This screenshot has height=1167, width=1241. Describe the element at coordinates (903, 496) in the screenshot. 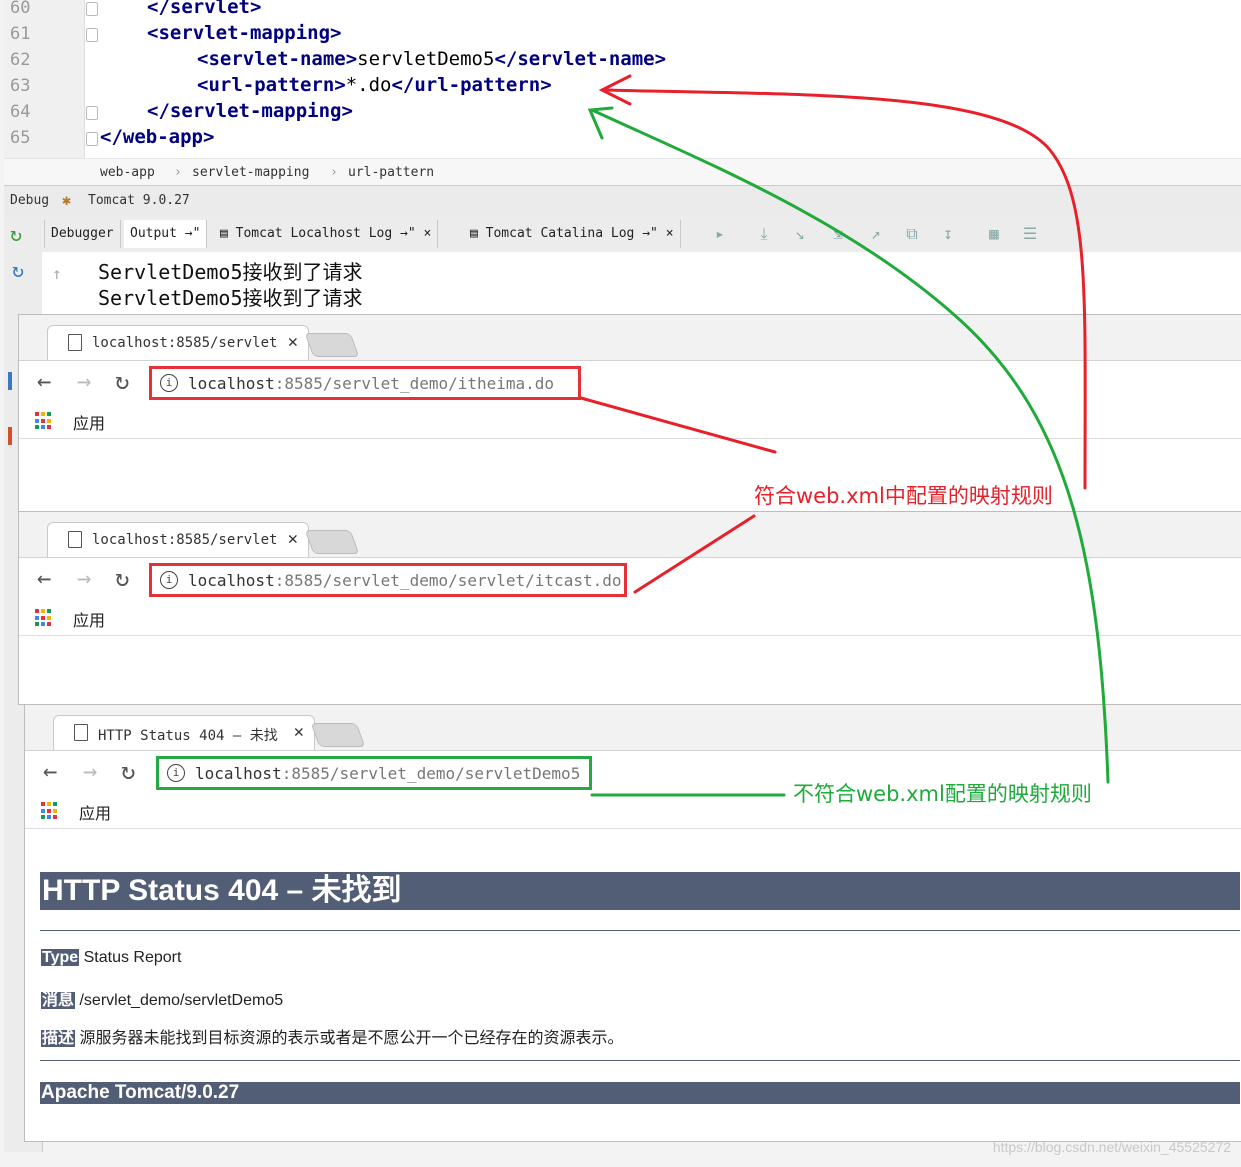

I see `annotation-match: 符合web.xml中配置的映射规则` at that location.